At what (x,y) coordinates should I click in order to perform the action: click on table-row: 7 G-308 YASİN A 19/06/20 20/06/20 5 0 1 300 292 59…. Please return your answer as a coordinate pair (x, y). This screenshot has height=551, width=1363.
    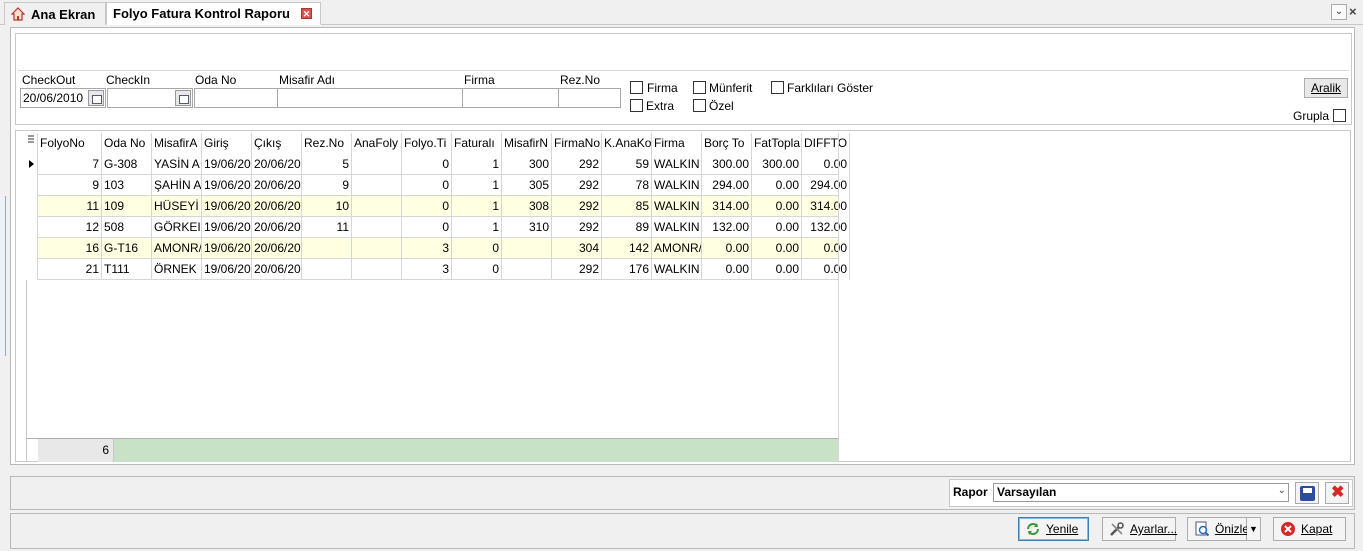
    Looking at the image, I should click on (438, 164).